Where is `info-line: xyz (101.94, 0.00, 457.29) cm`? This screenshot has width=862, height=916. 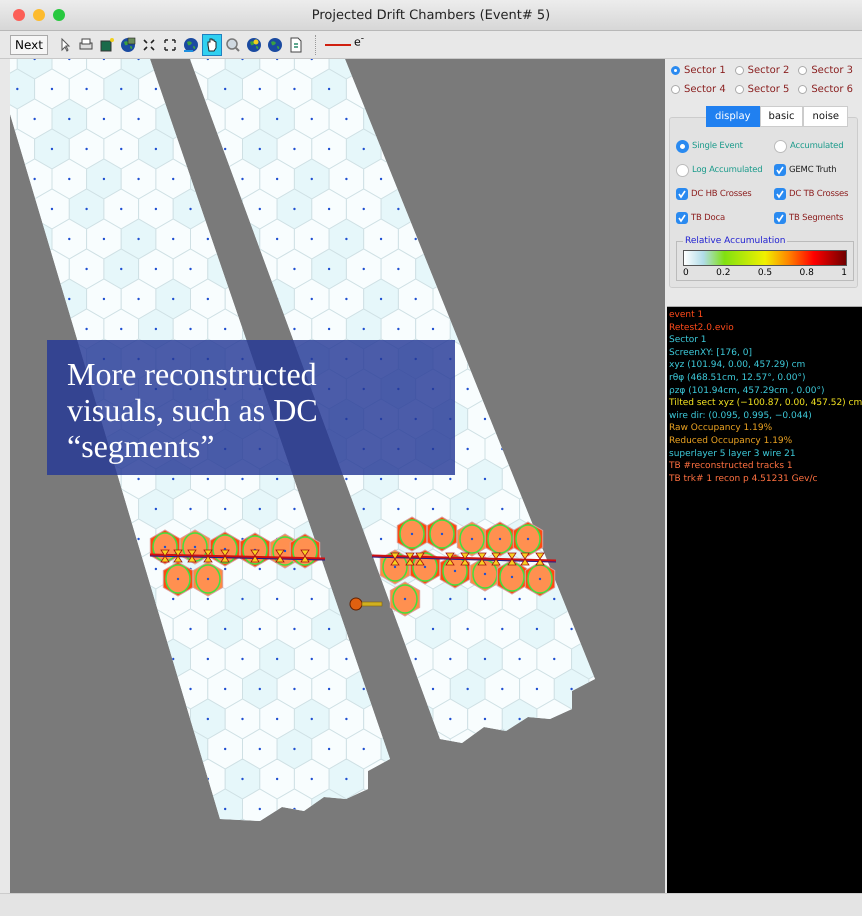 info-line: xyz (101.94, 0.00, 457.29) cm is located at coordinates (737, 365).